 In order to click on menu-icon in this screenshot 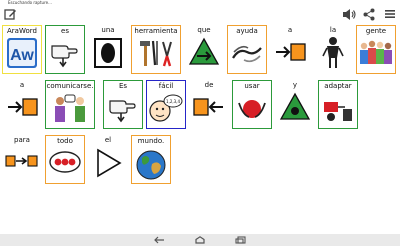, I will do `click(390, 14)`.